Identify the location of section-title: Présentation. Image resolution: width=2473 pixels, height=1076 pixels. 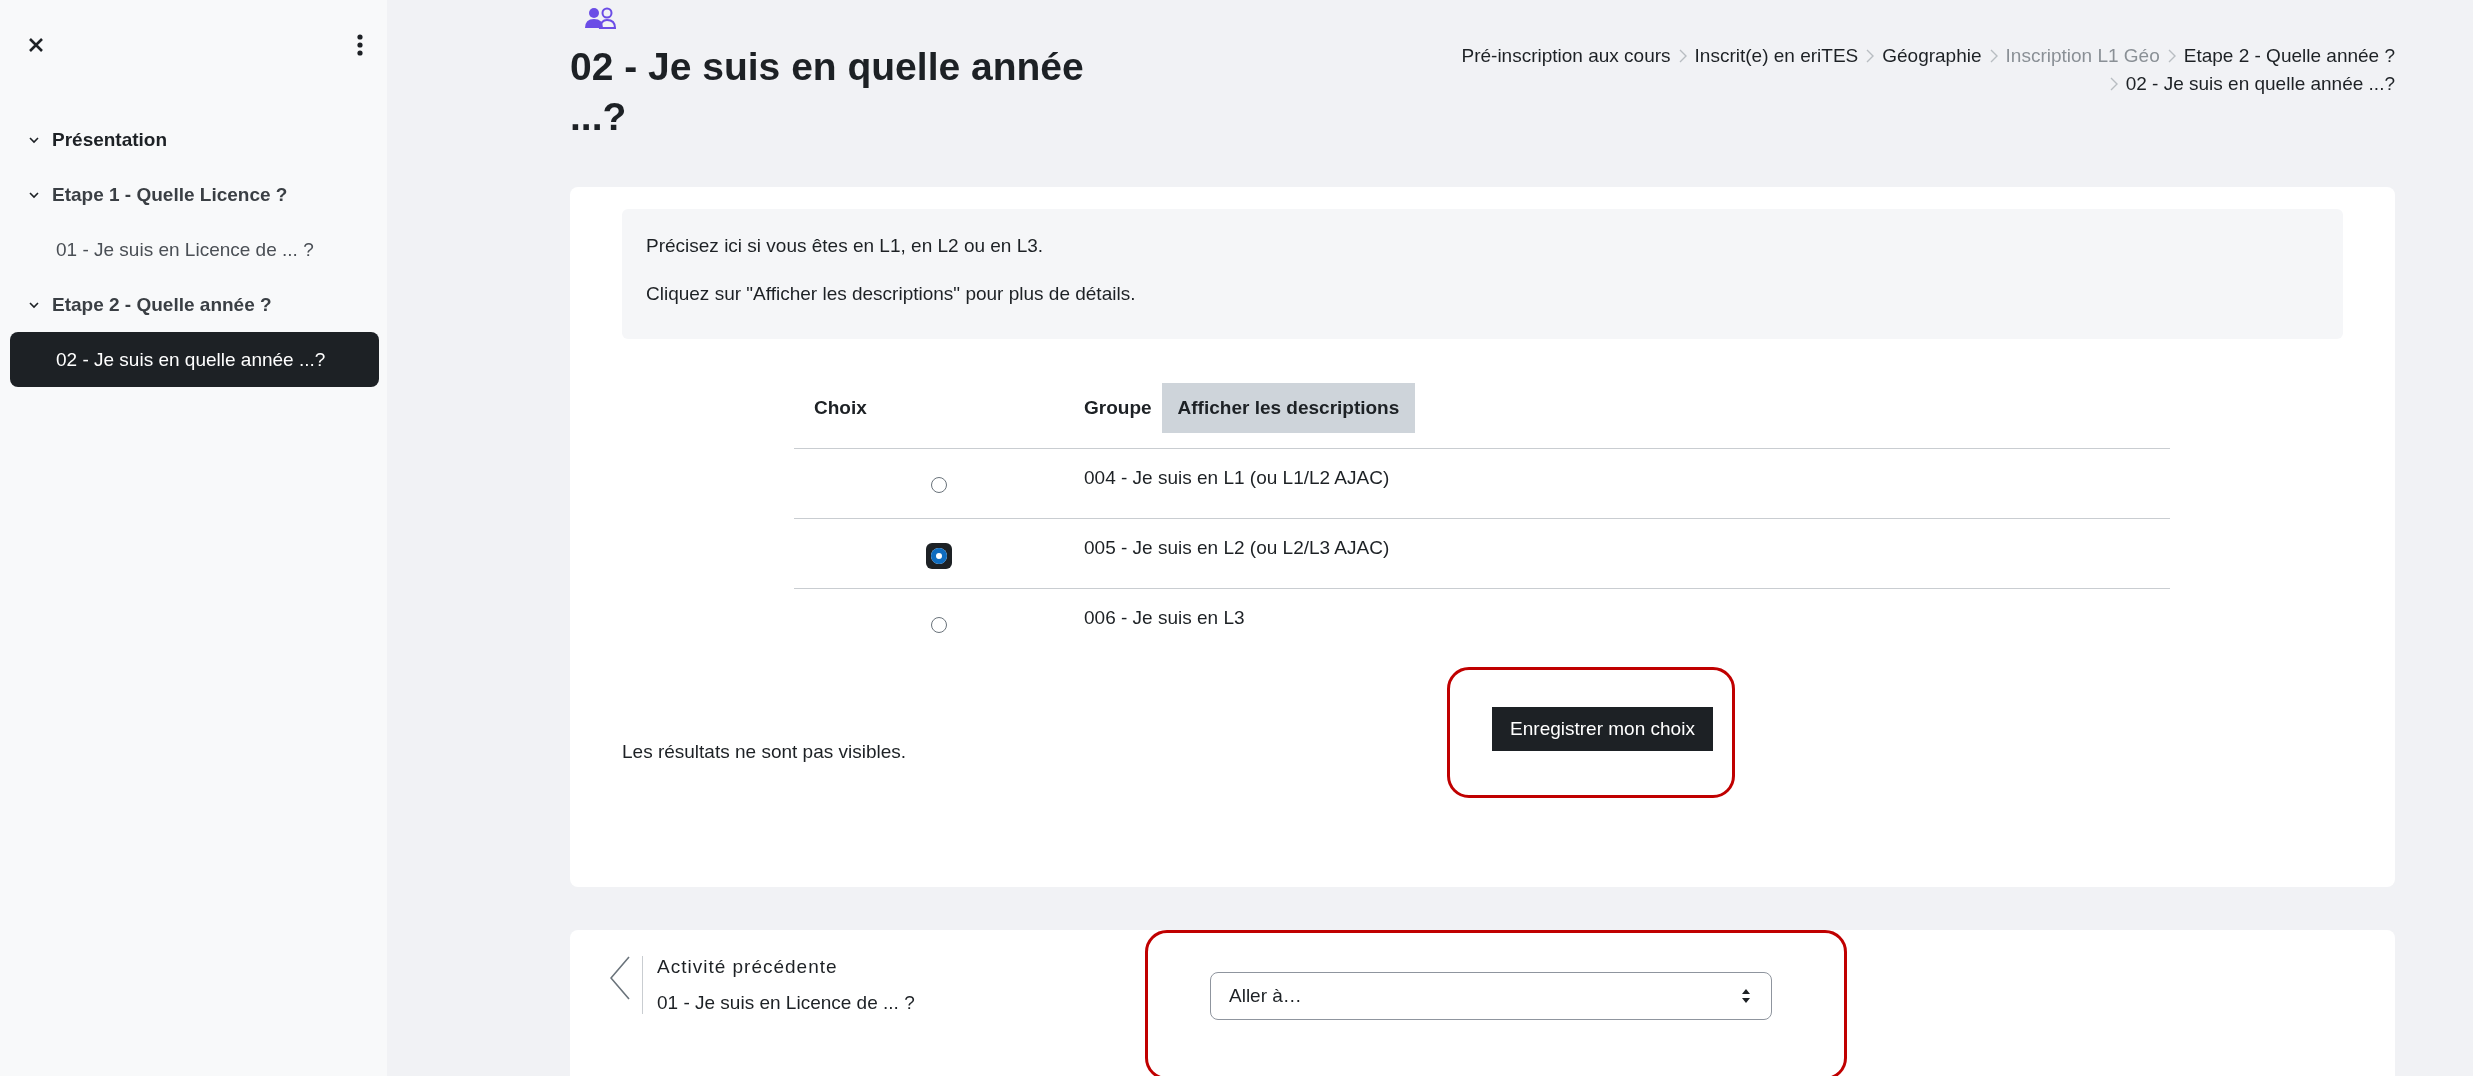
(110, 139).